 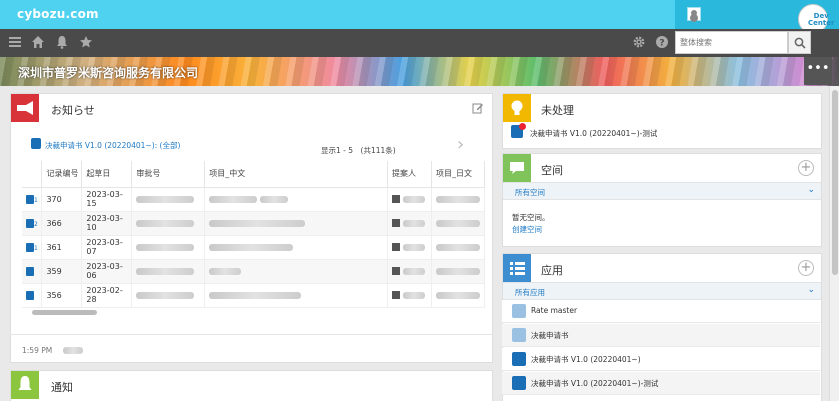 What do you see at coordinates (107, 295) in the screenshot?
I see `record-date-cell: 2023-02-28` at bounding box center [107, 295].